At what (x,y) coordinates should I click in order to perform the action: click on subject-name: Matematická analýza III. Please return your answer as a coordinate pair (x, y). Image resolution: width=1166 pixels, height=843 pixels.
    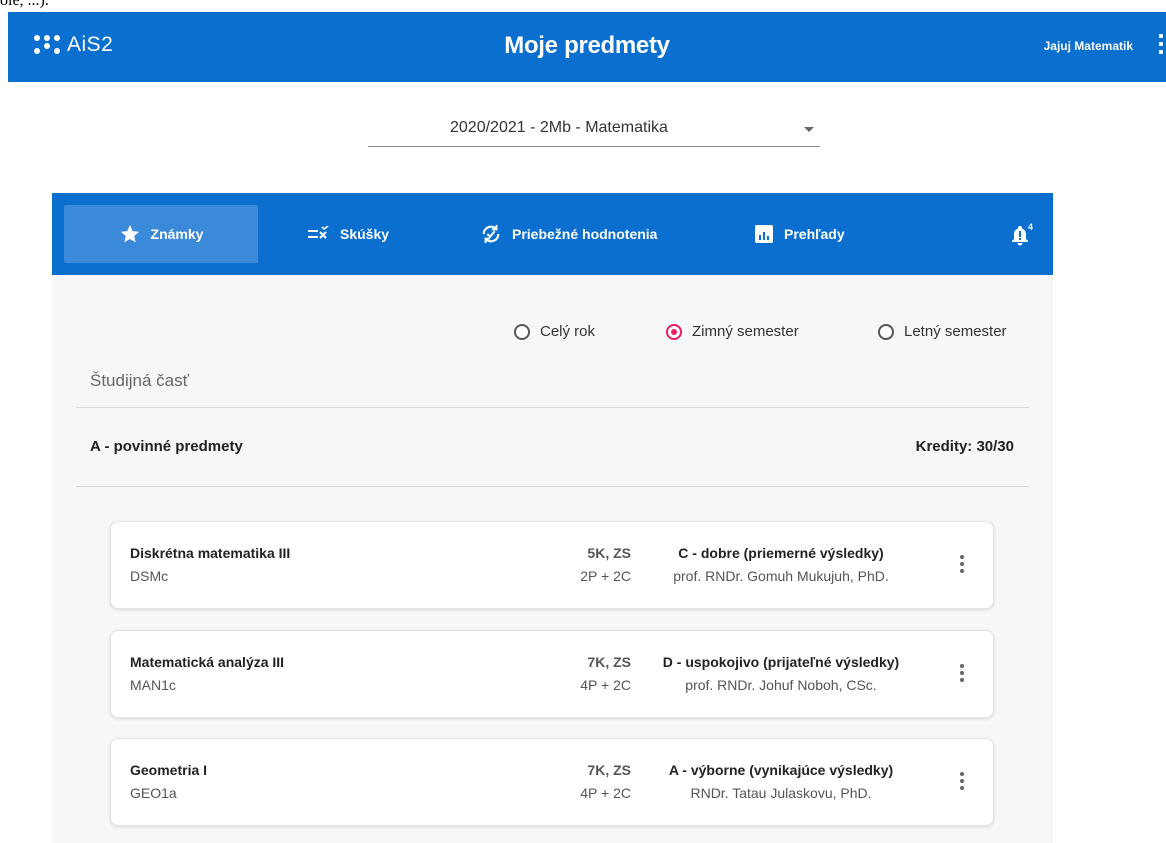
    Looking at the image, I should click on (207, 662).